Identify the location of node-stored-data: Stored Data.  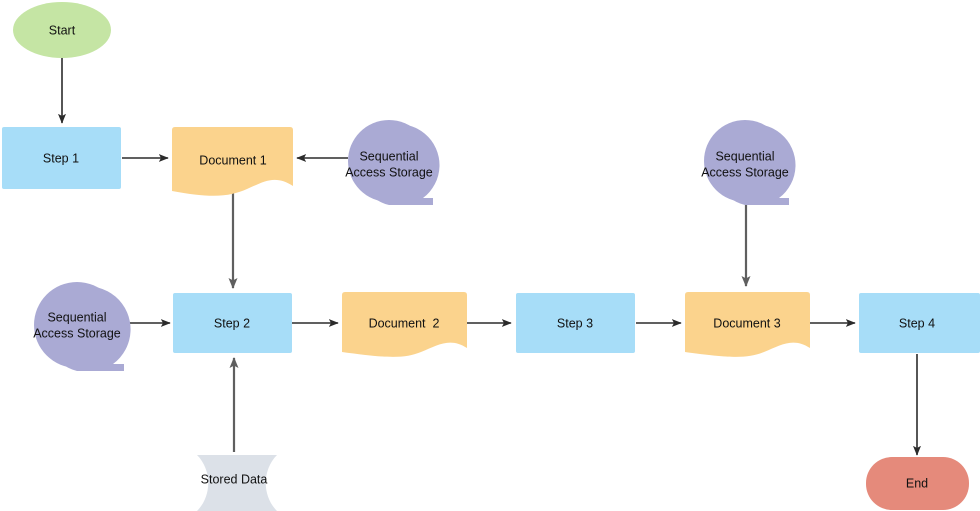
(237, 483).